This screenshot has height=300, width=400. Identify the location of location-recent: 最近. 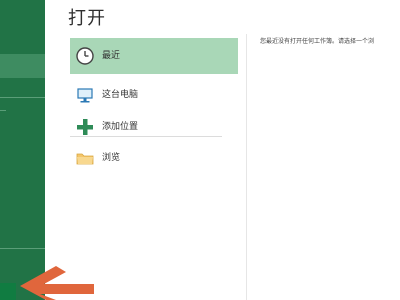
(154, 56).